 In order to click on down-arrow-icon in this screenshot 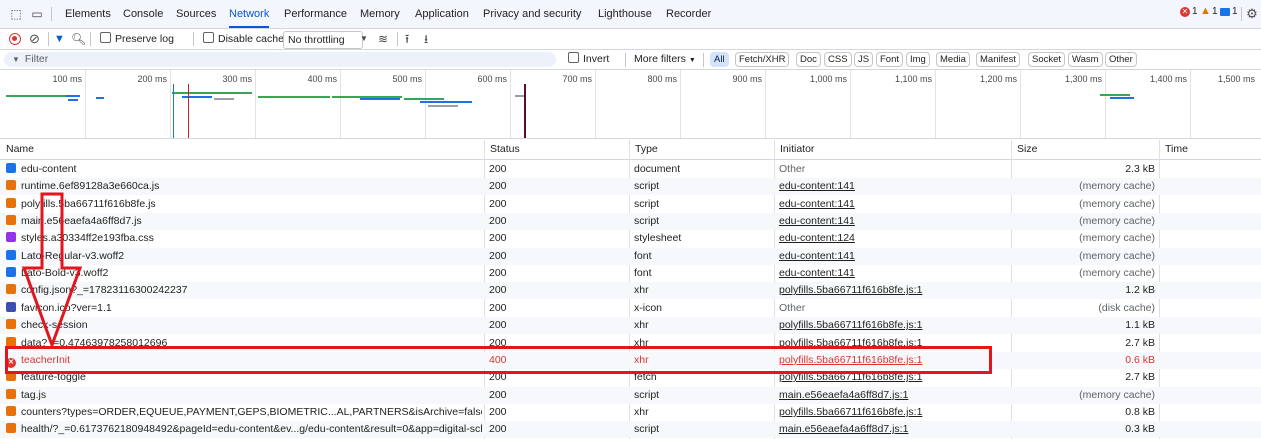, I will do `click(52, 271)`.